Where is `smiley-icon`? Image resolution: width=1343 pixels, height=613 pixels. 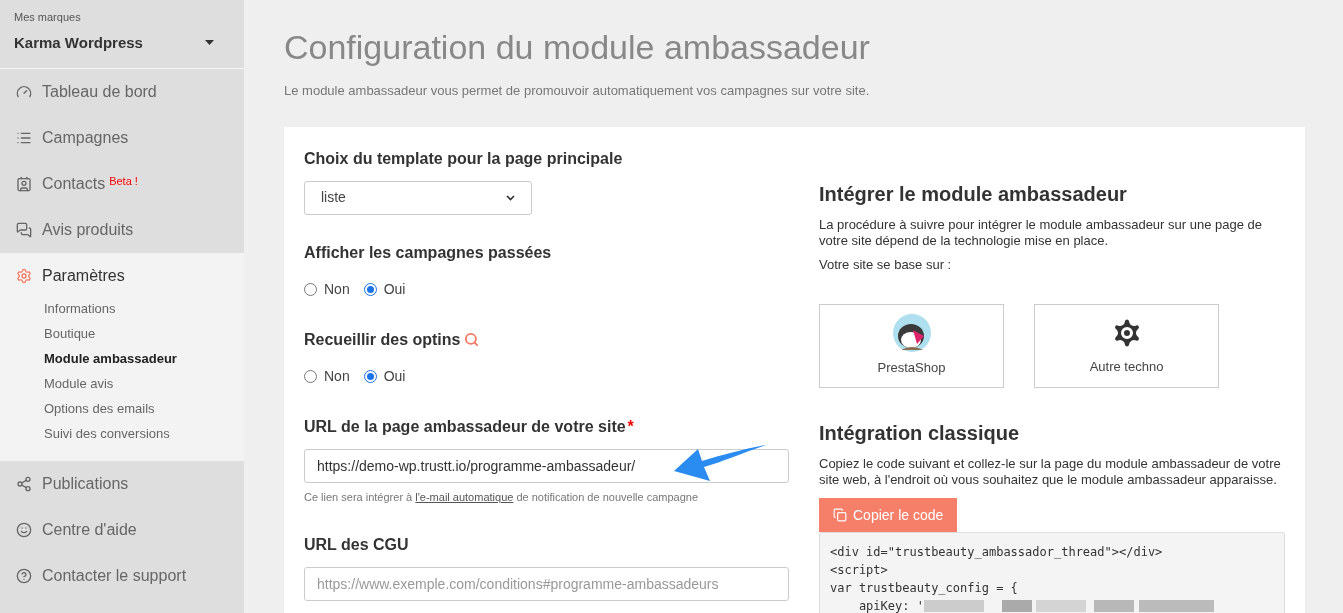 smiley-icon is located at coordinates (24, 530).